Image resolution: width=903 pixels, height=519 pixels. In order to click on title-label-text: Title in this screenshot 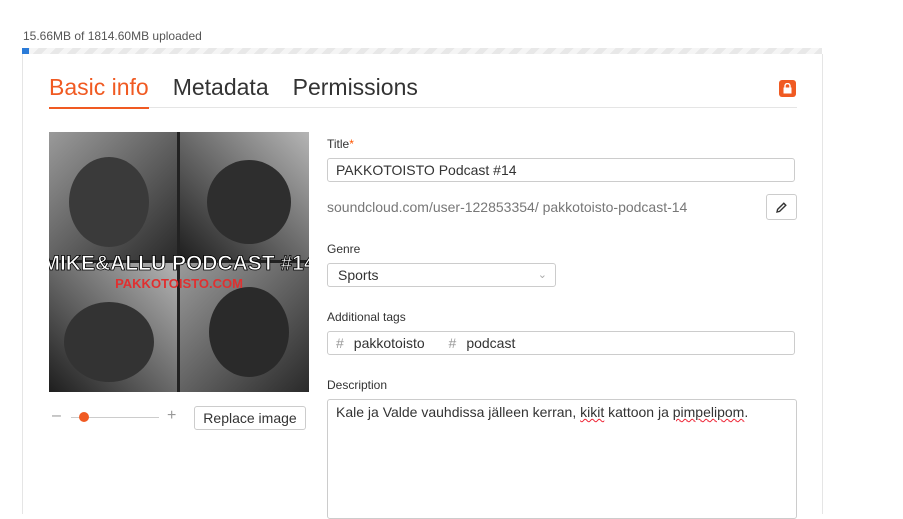, I will do `click(338, 144)`.